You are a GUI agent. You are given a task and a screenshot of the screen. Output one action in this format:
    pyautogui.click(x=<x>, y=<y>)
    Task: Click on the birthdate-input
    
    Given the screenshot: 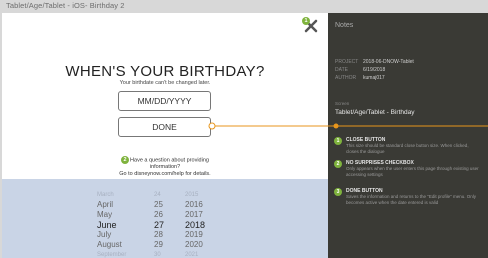 What is the action you would take?
    pyautogui.click(x=164, y=101)
    